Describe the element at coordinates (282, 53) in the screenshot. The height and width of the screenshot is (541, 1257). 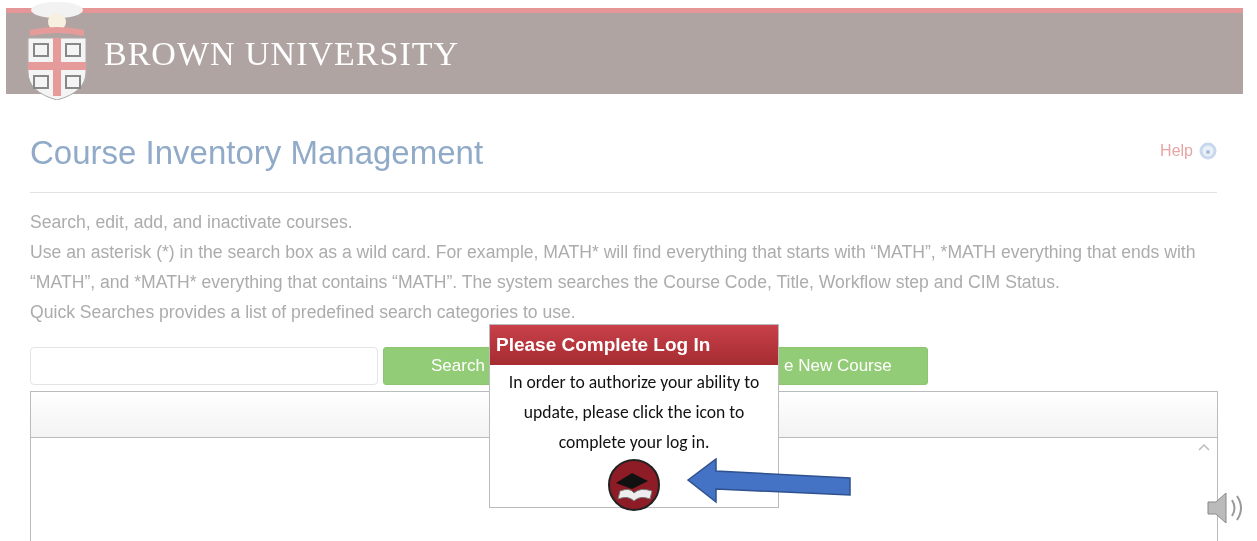
I see `university-name: BROWN UNIVERSITY` at that location.